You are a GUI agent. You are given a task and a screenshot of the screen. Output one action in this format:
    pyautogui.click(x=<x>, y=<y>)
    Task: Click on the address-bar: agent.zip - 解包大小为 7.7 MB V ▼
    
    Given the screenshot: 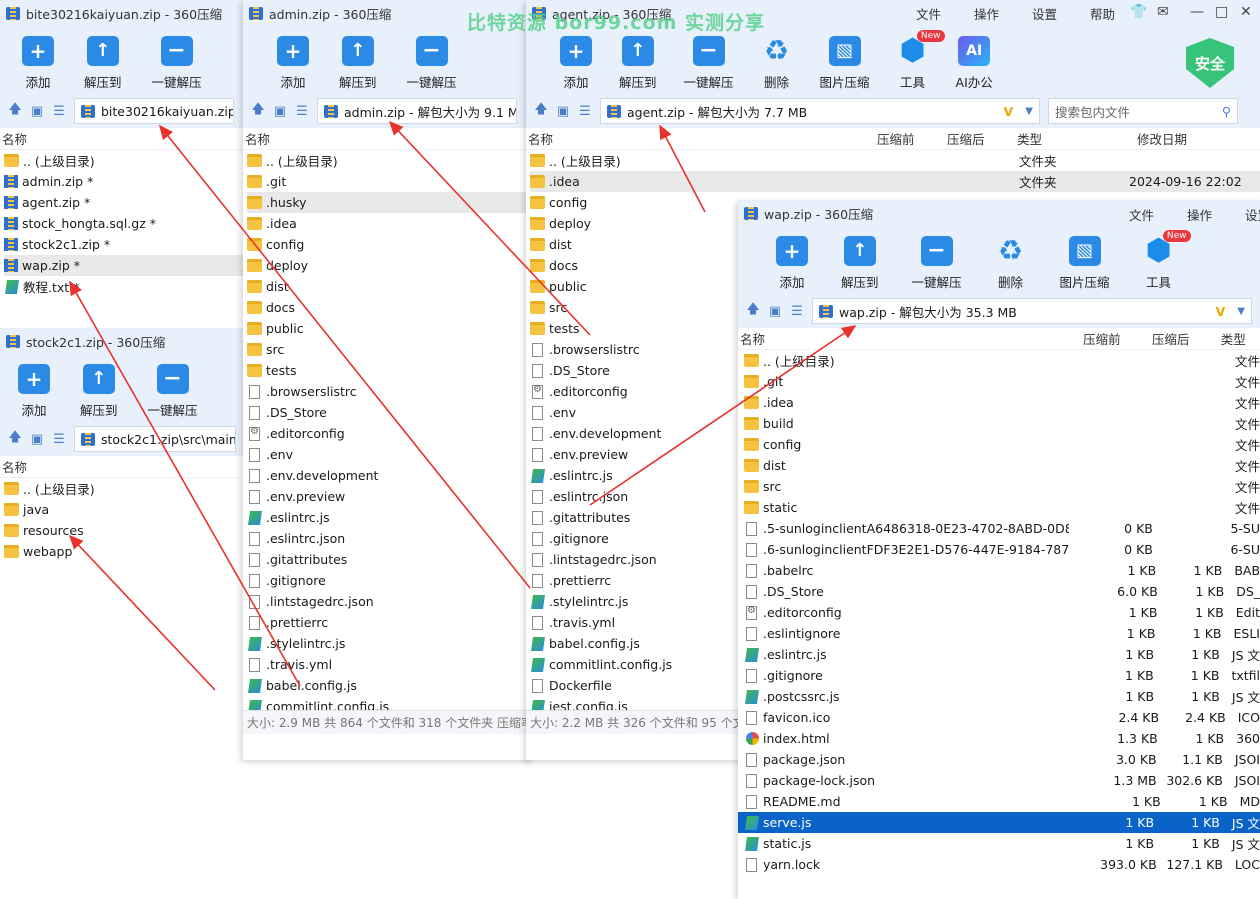 What is the action you would take?
    pyautogui.click(x=820, y=111)
    